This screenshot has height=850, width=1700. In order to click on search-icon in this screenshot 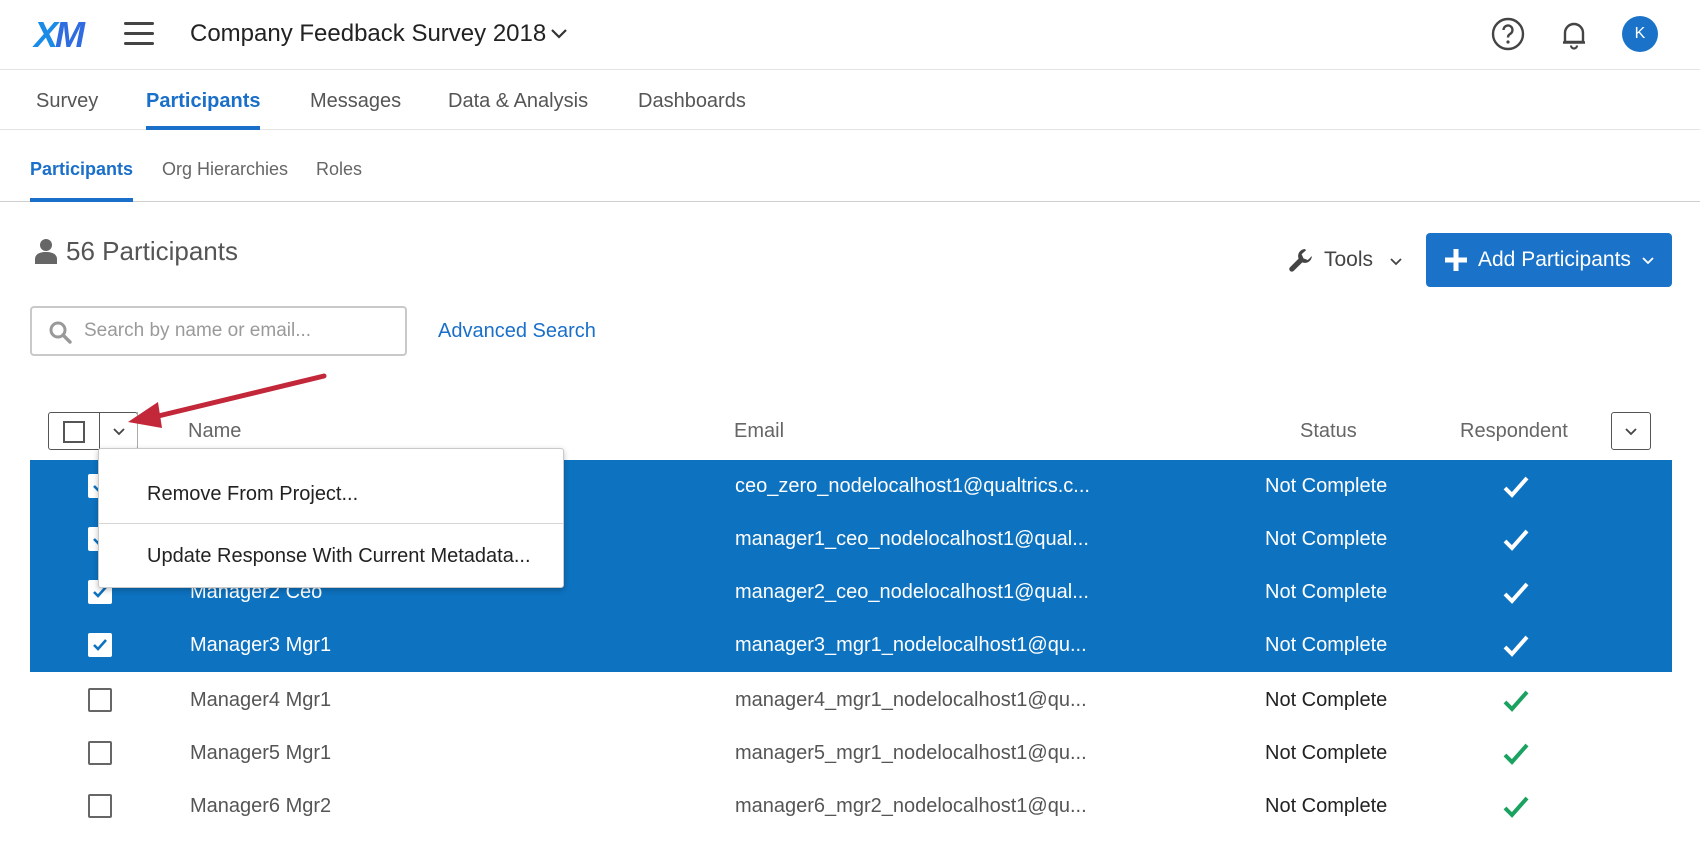, I will do `click(60, 332)`.